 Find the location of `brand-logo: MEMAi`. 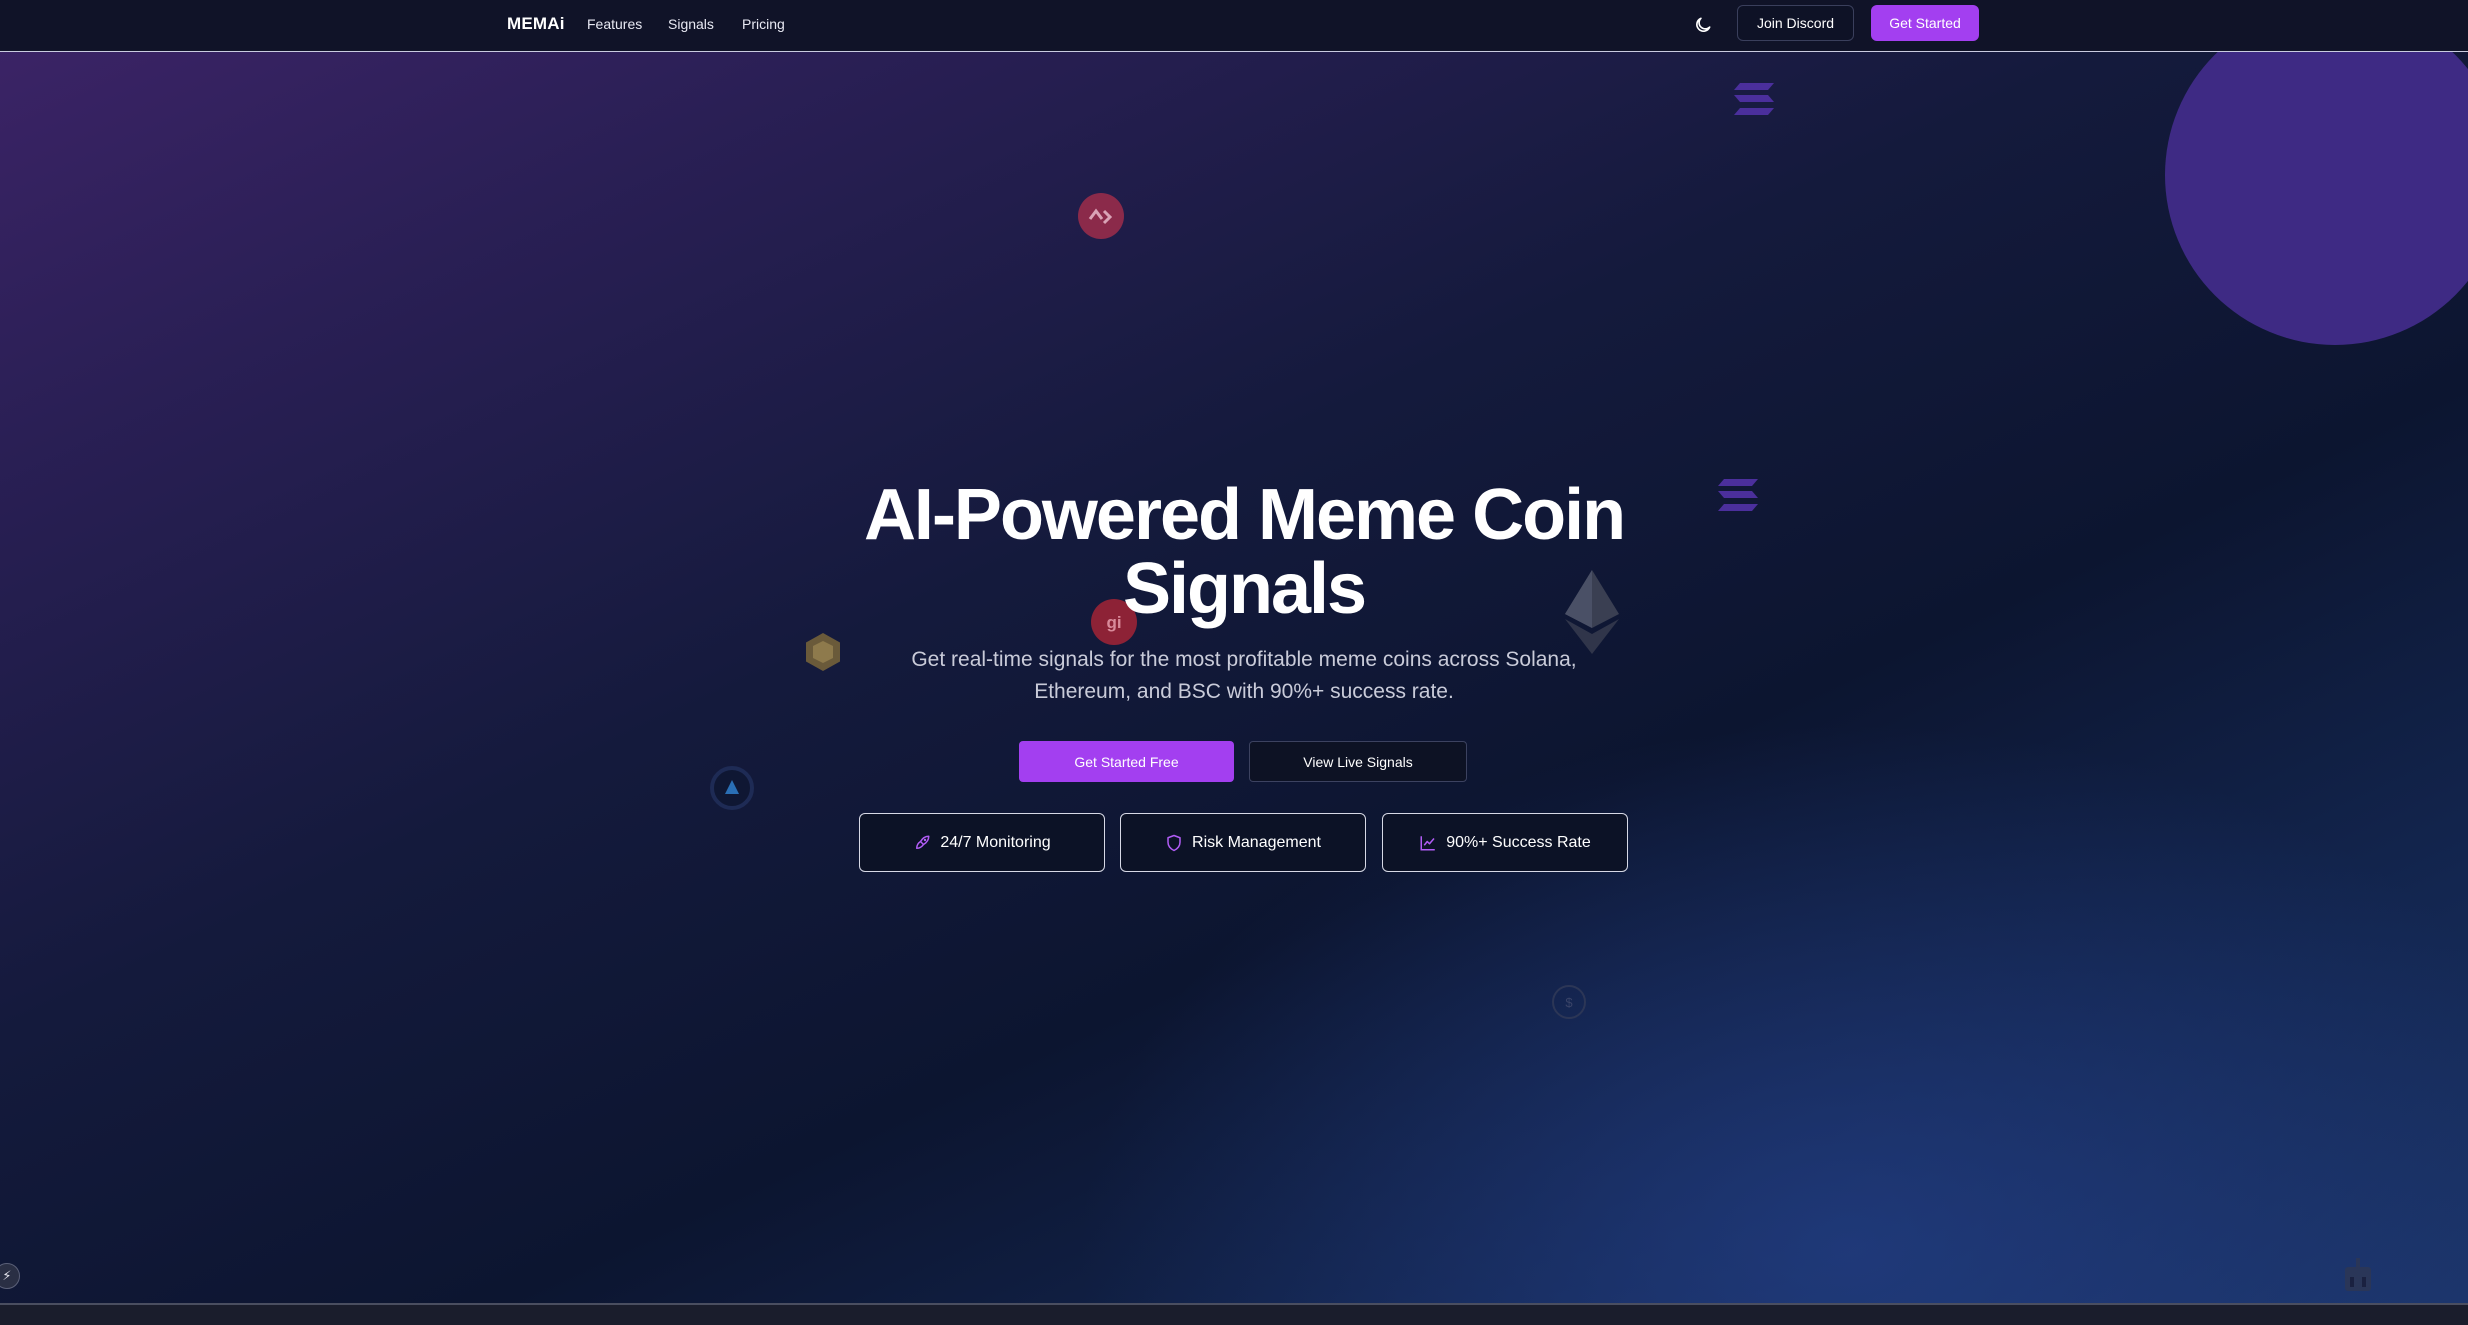

brand-logo: MEMAi is located at coordinates (536, 24).